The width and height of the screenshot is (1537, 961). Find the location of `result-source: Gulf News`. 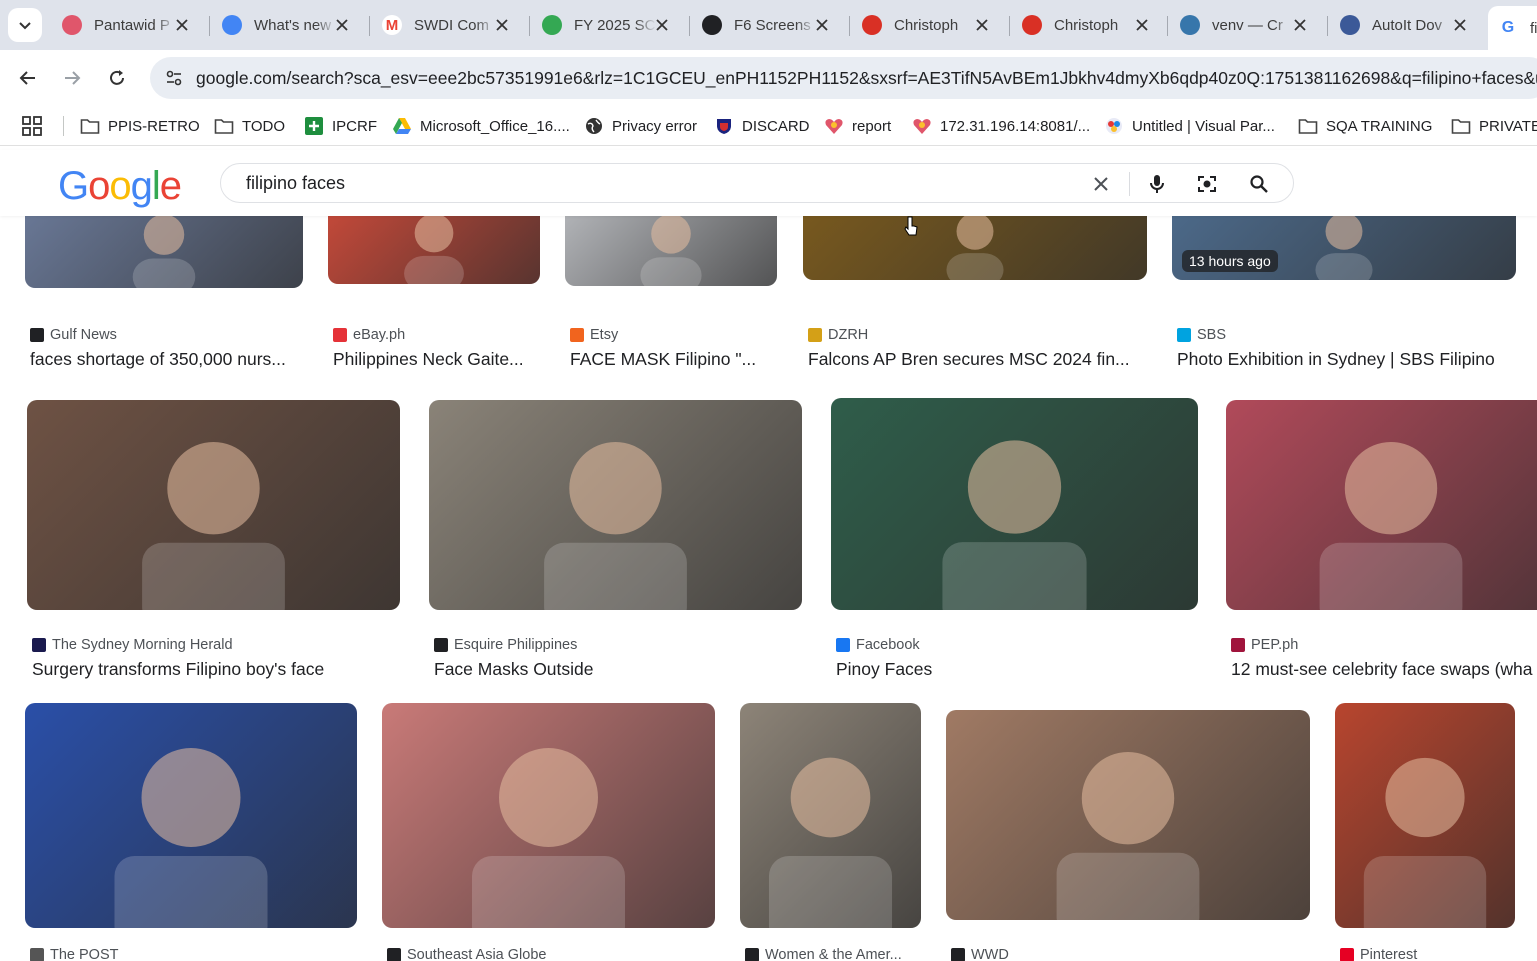

result-source: Gulf News is located at coordinates (73, 335).